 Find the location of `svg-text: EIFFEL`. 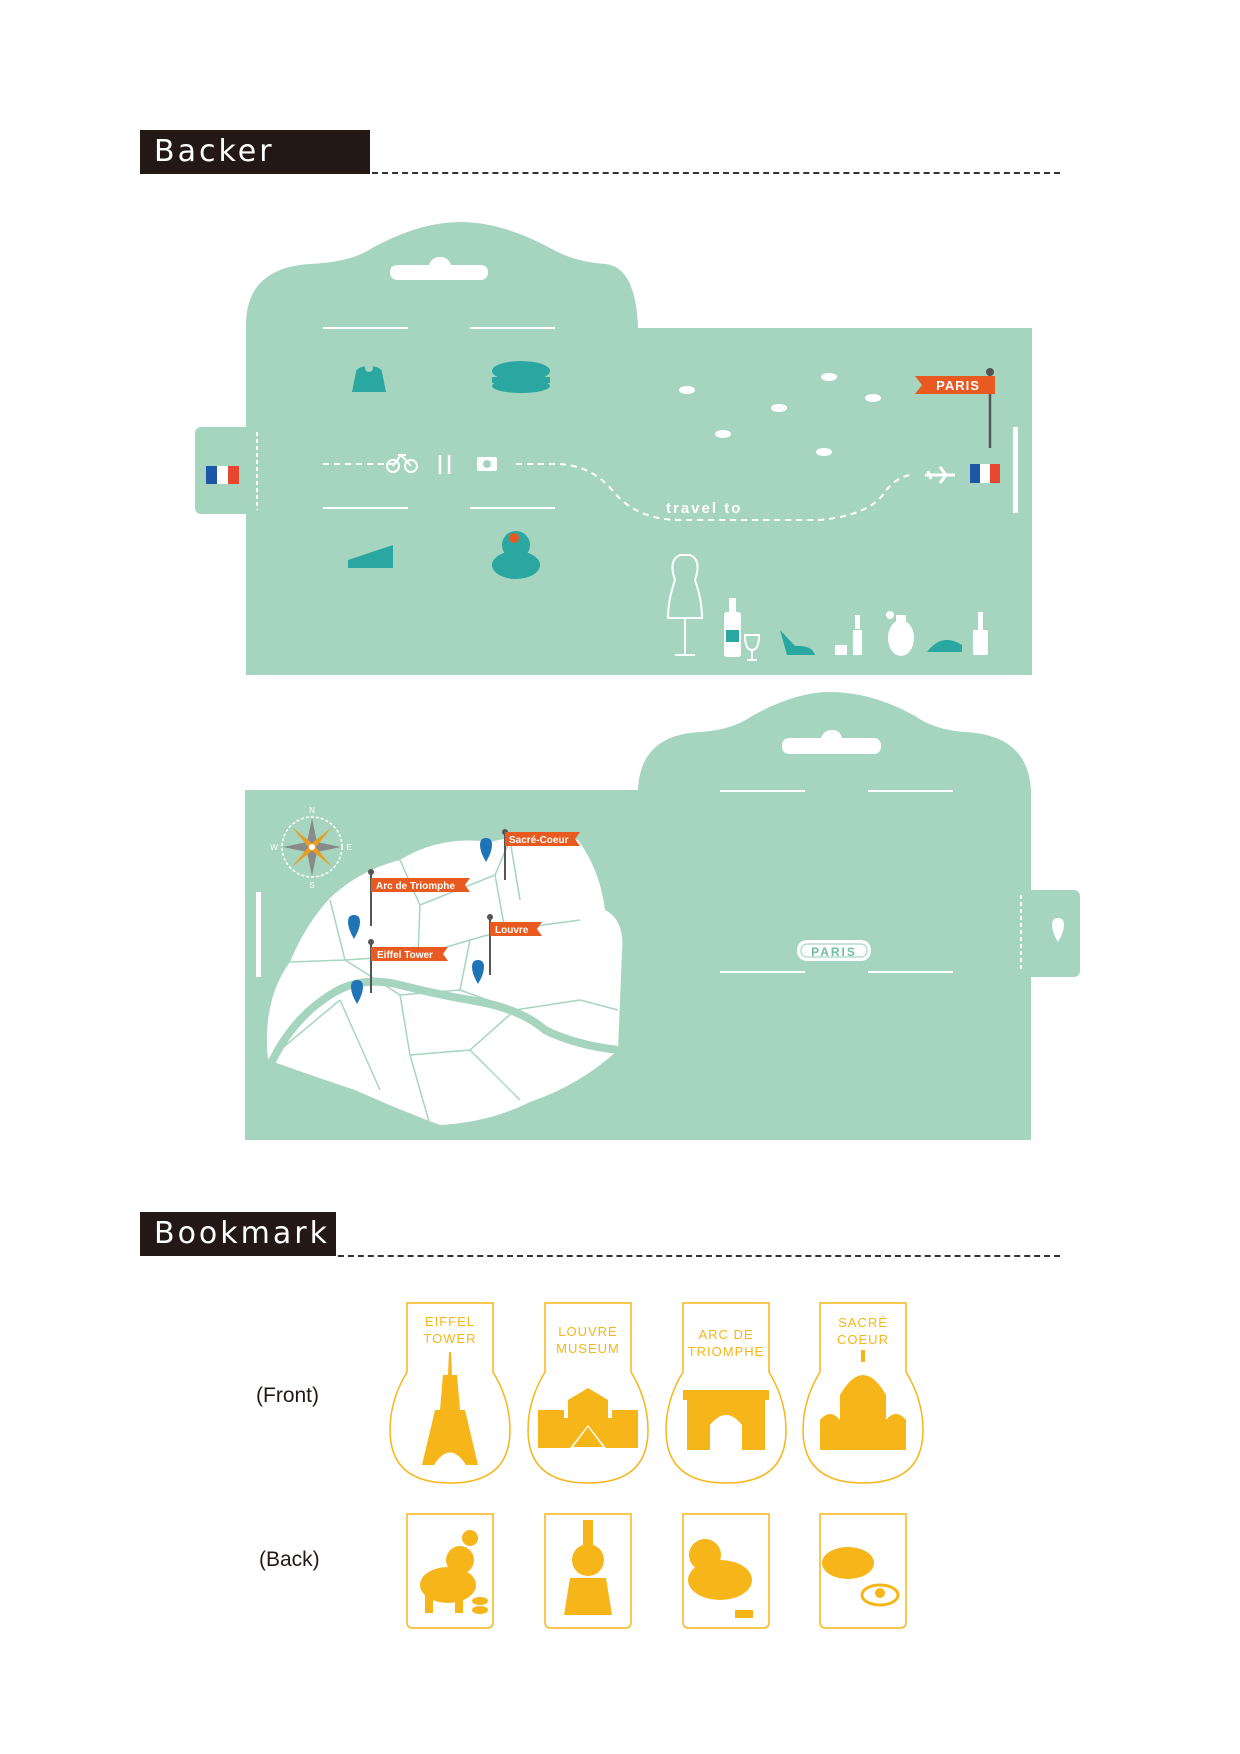

svg-text: EIFFEL is located at coordinates (450, 1321).